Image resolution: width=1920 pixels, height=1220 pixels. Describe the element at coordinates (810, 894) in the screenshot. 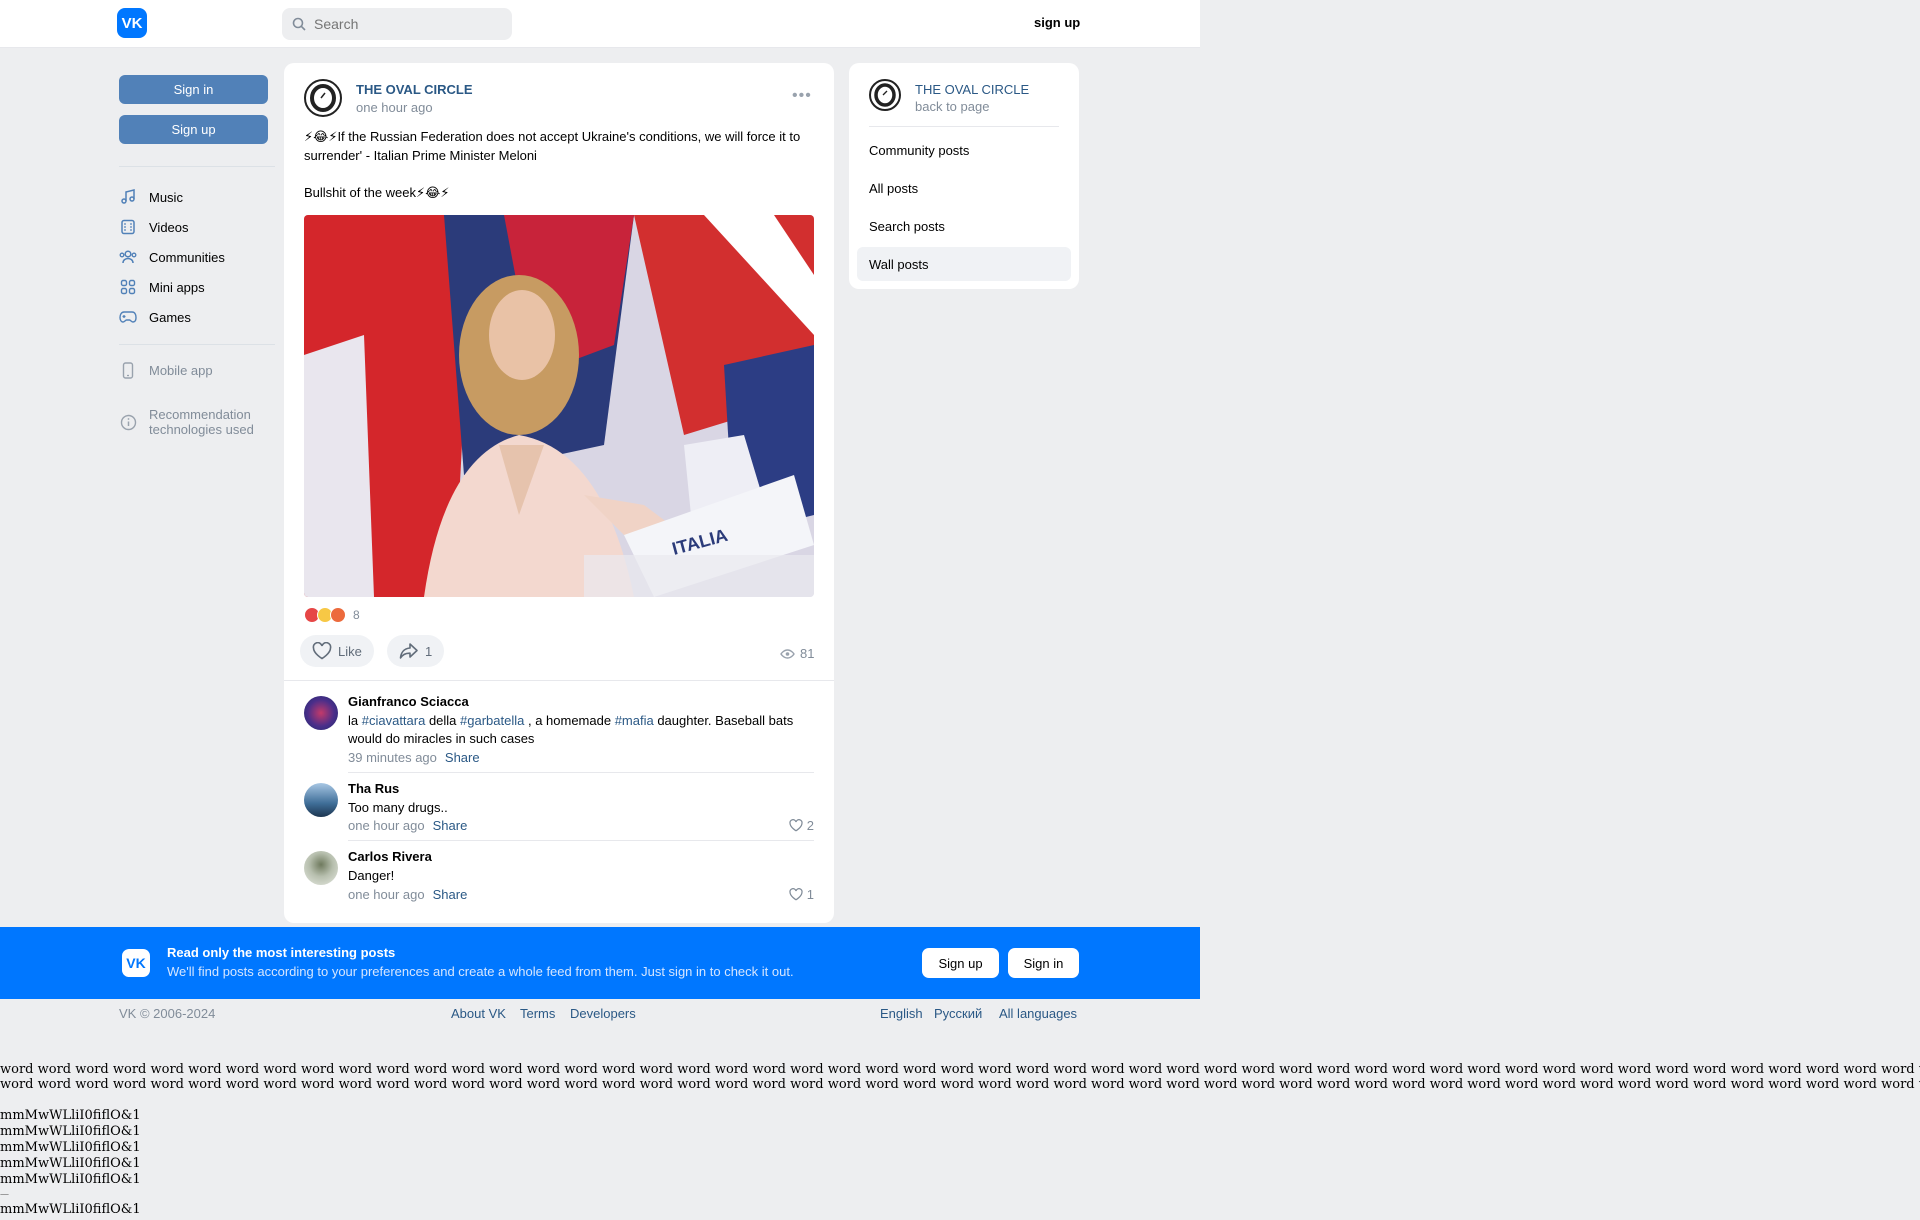

I see `comment-like-count: 1` at that location.